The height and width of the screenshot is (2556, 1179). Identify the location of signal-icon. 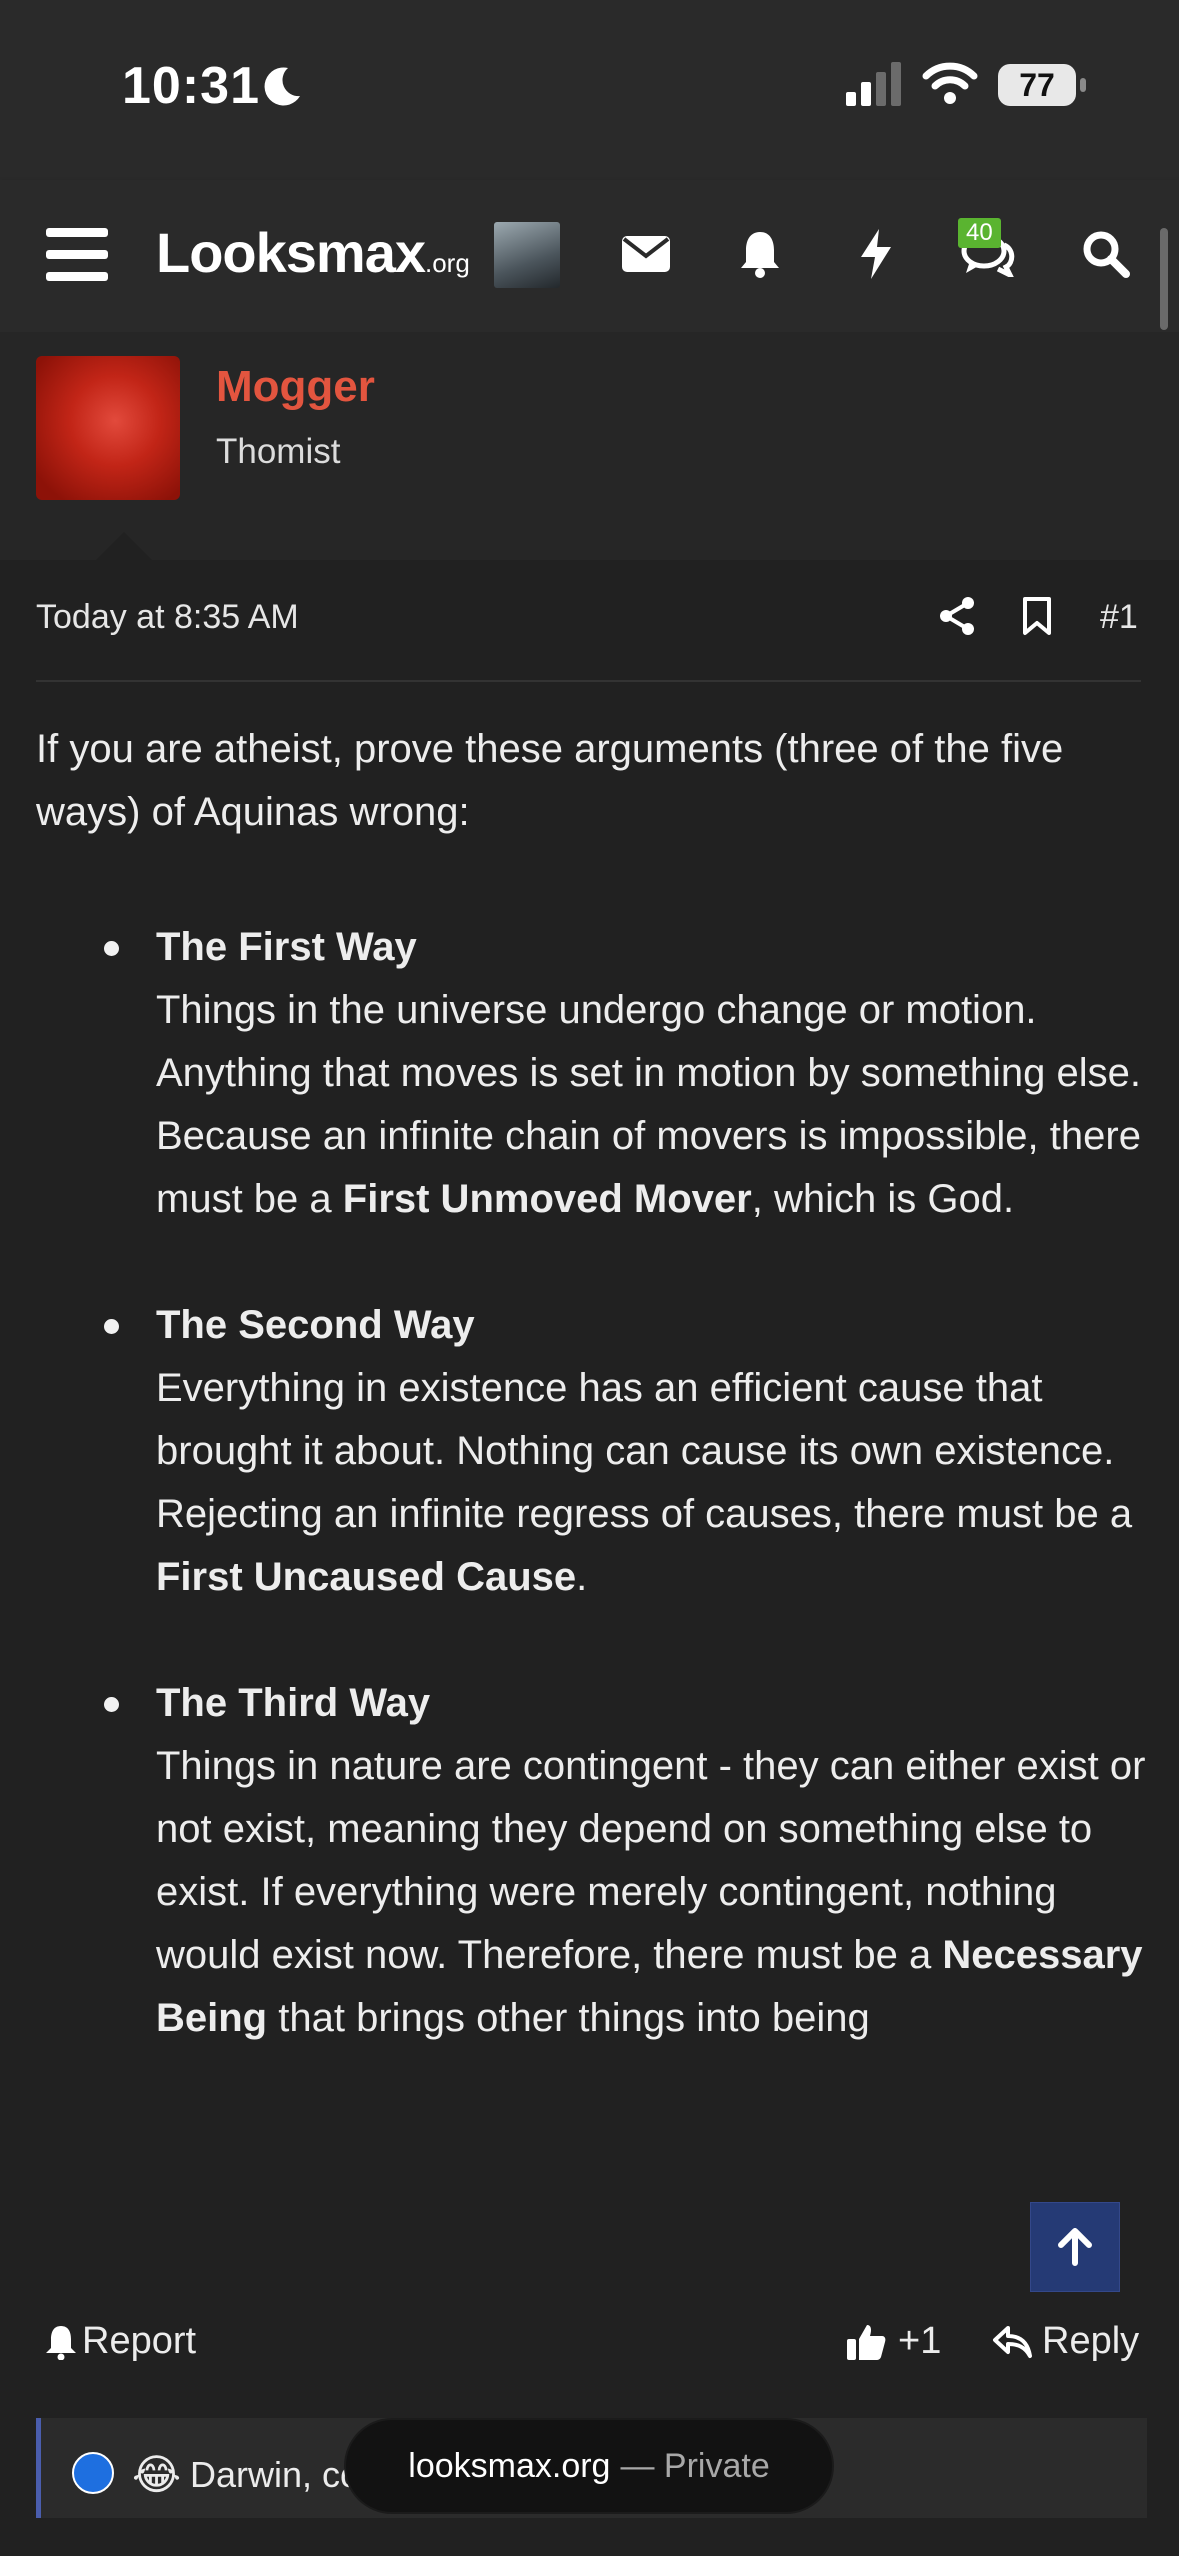
(873, 84).